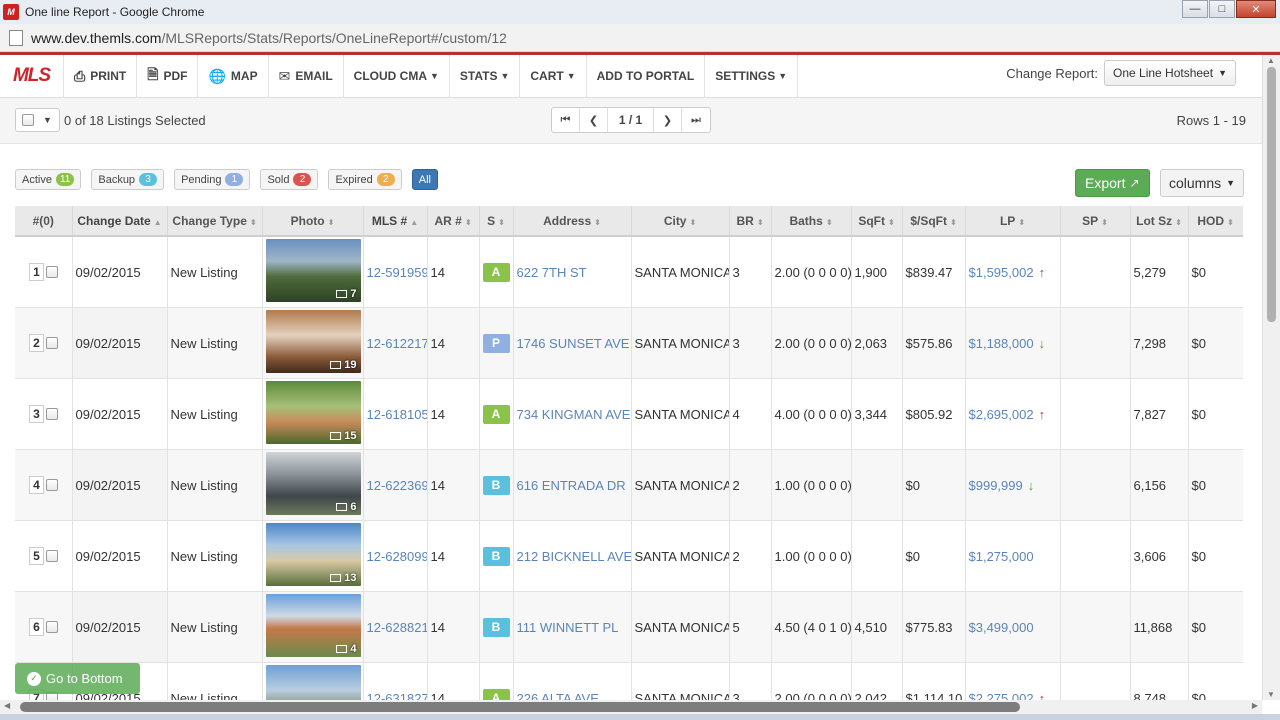 The width and height of the screenshot is (1280, 720). Describe the element at coordinates (1271, 694) in the screenshot. I see `scroll-down-arrow-icon: ▼` at that location.